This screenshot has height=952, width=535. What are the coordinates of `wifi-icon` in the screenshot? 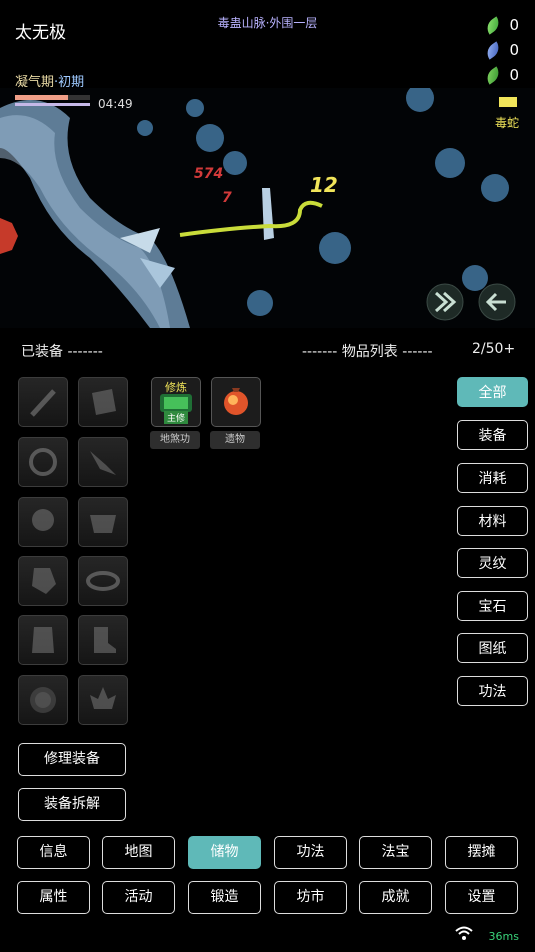 It's located at (464, 933).